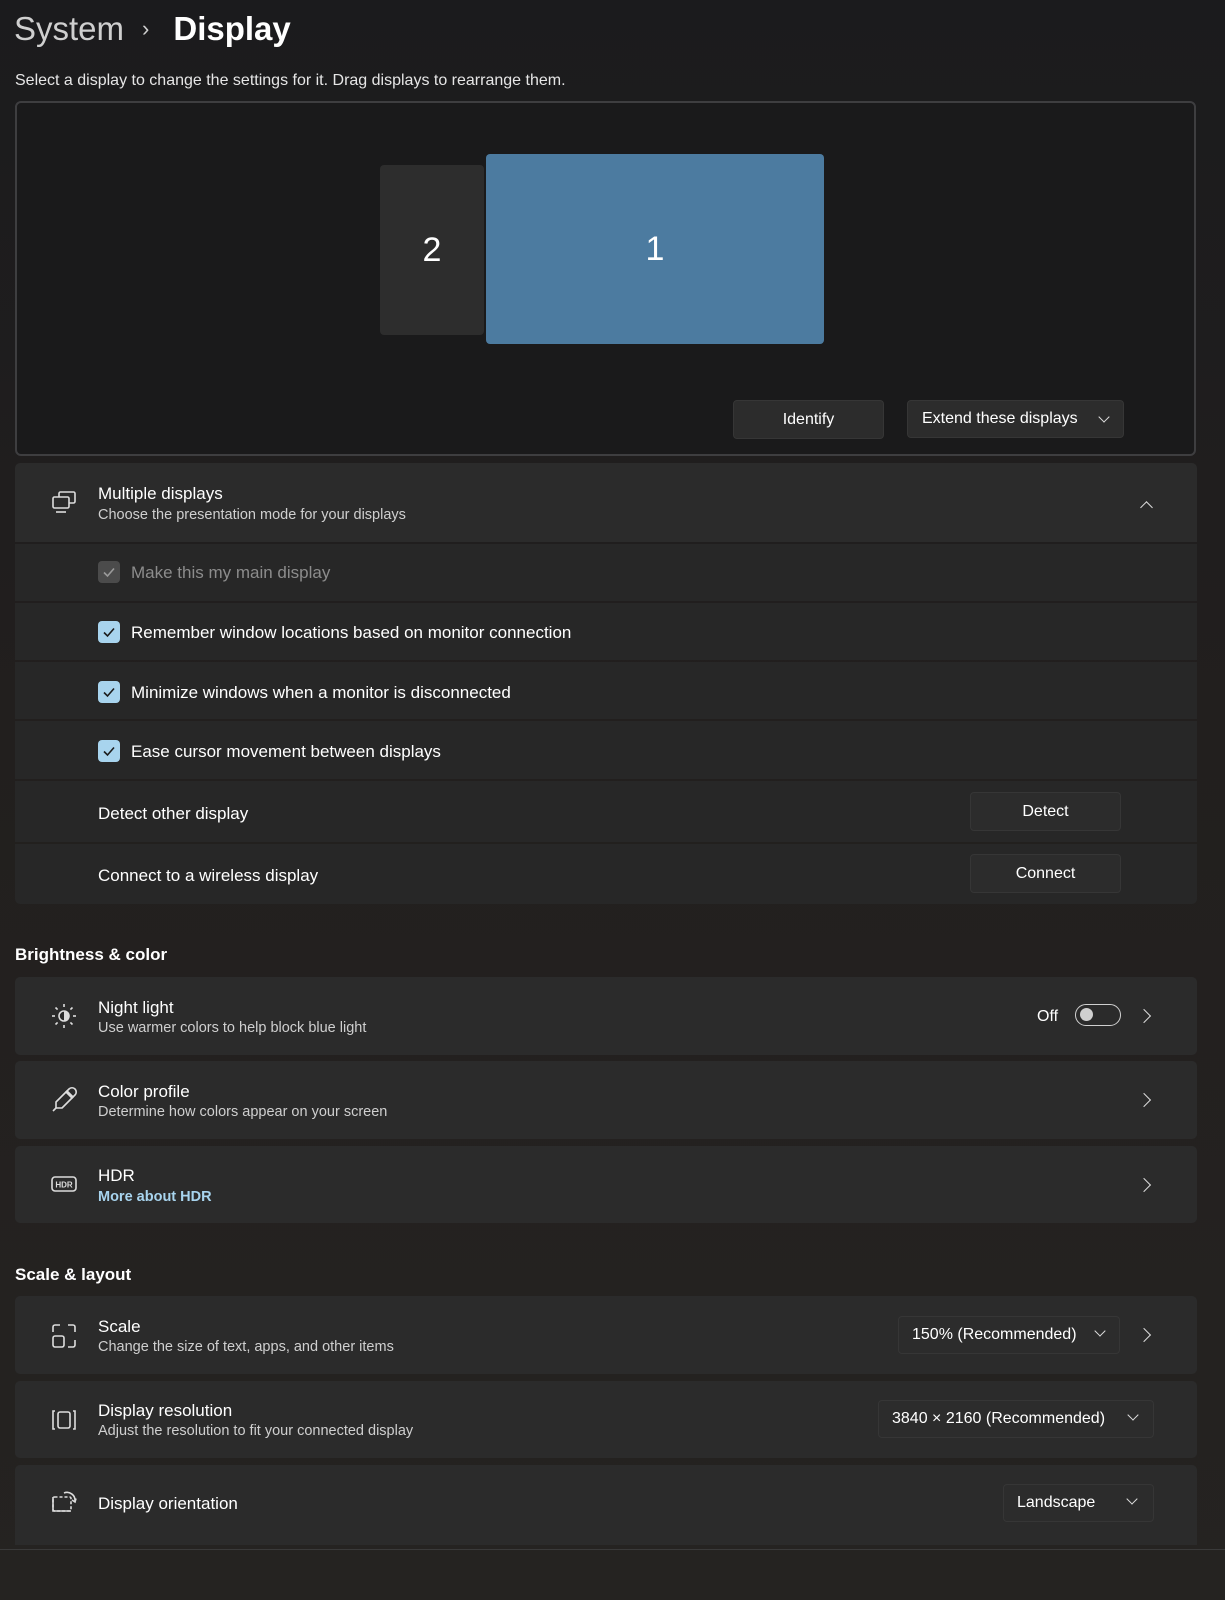 Image resolution: width=1225 pixels, height=1600 pixels. What do you see at coordinates (155, 1197) in the screenshot?
I see `hdr-link: More about HDR` at bounding box center [155, 1197].